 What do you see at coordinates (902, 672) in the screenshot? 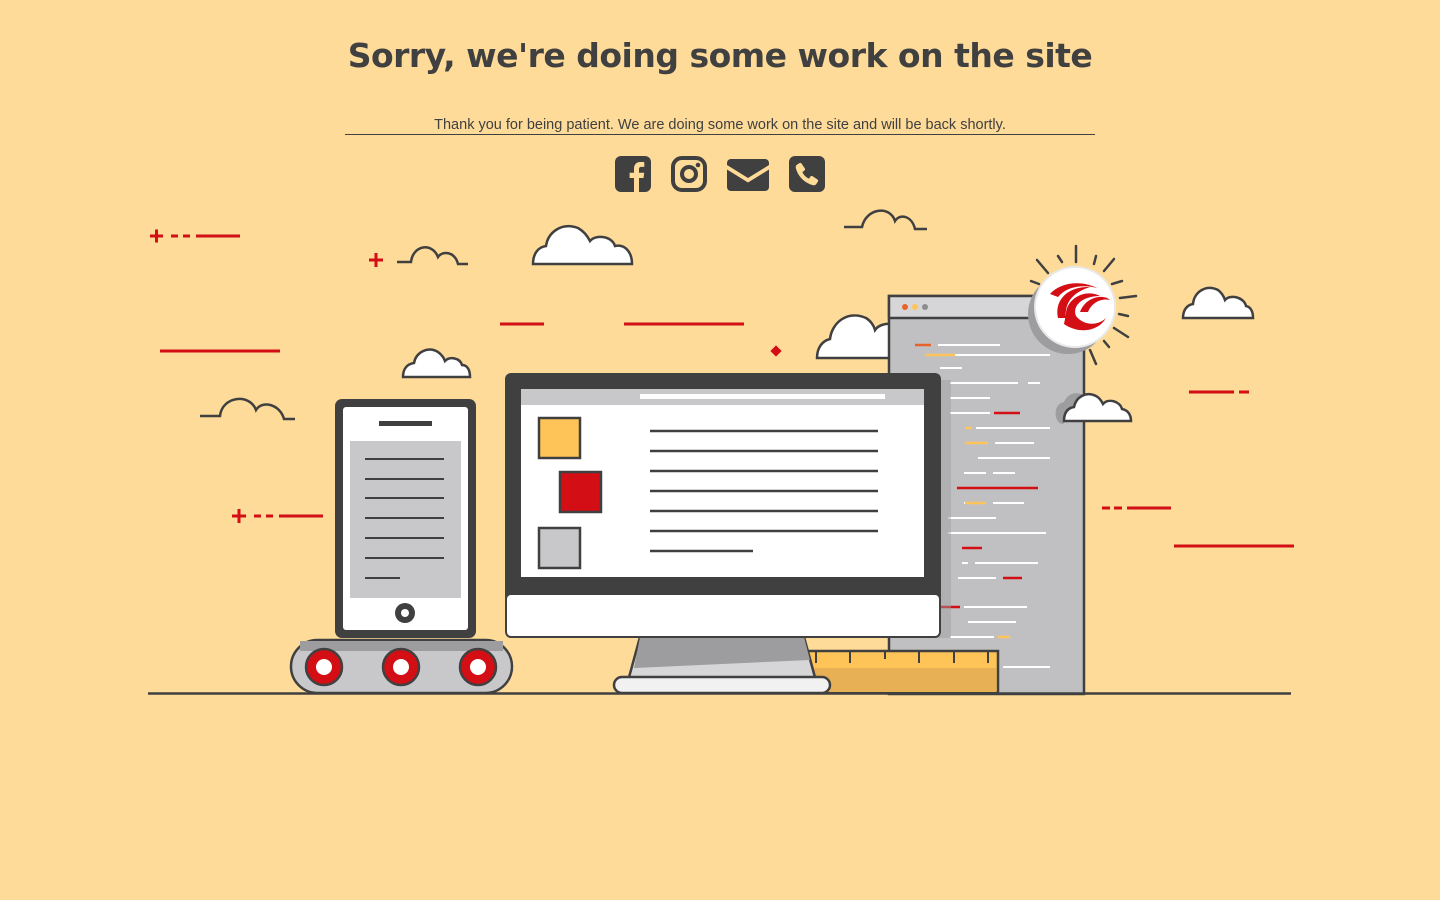
I see `ruler` at bounding box center [902, 672].